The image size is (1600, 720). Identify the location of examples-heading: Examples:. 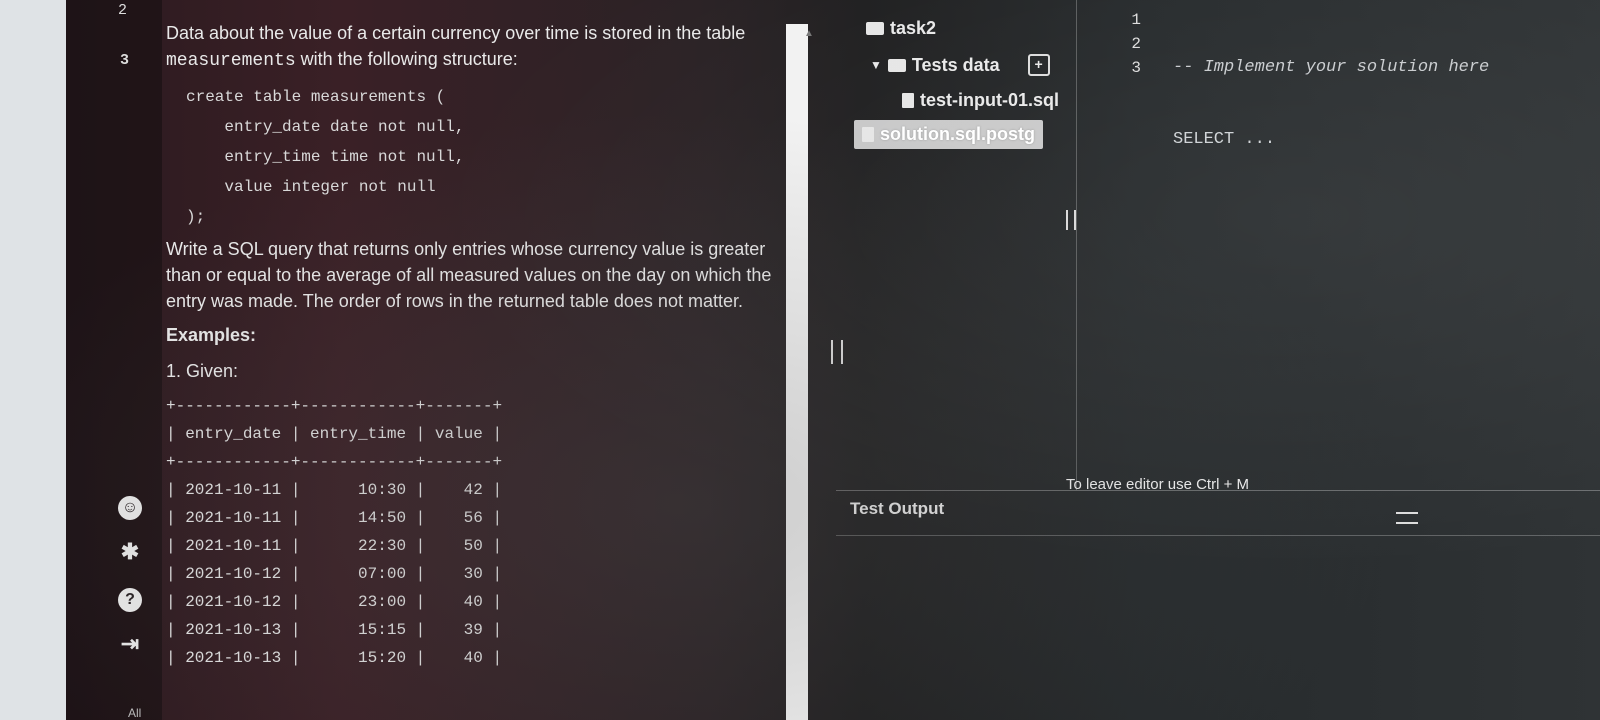
(211, 335).